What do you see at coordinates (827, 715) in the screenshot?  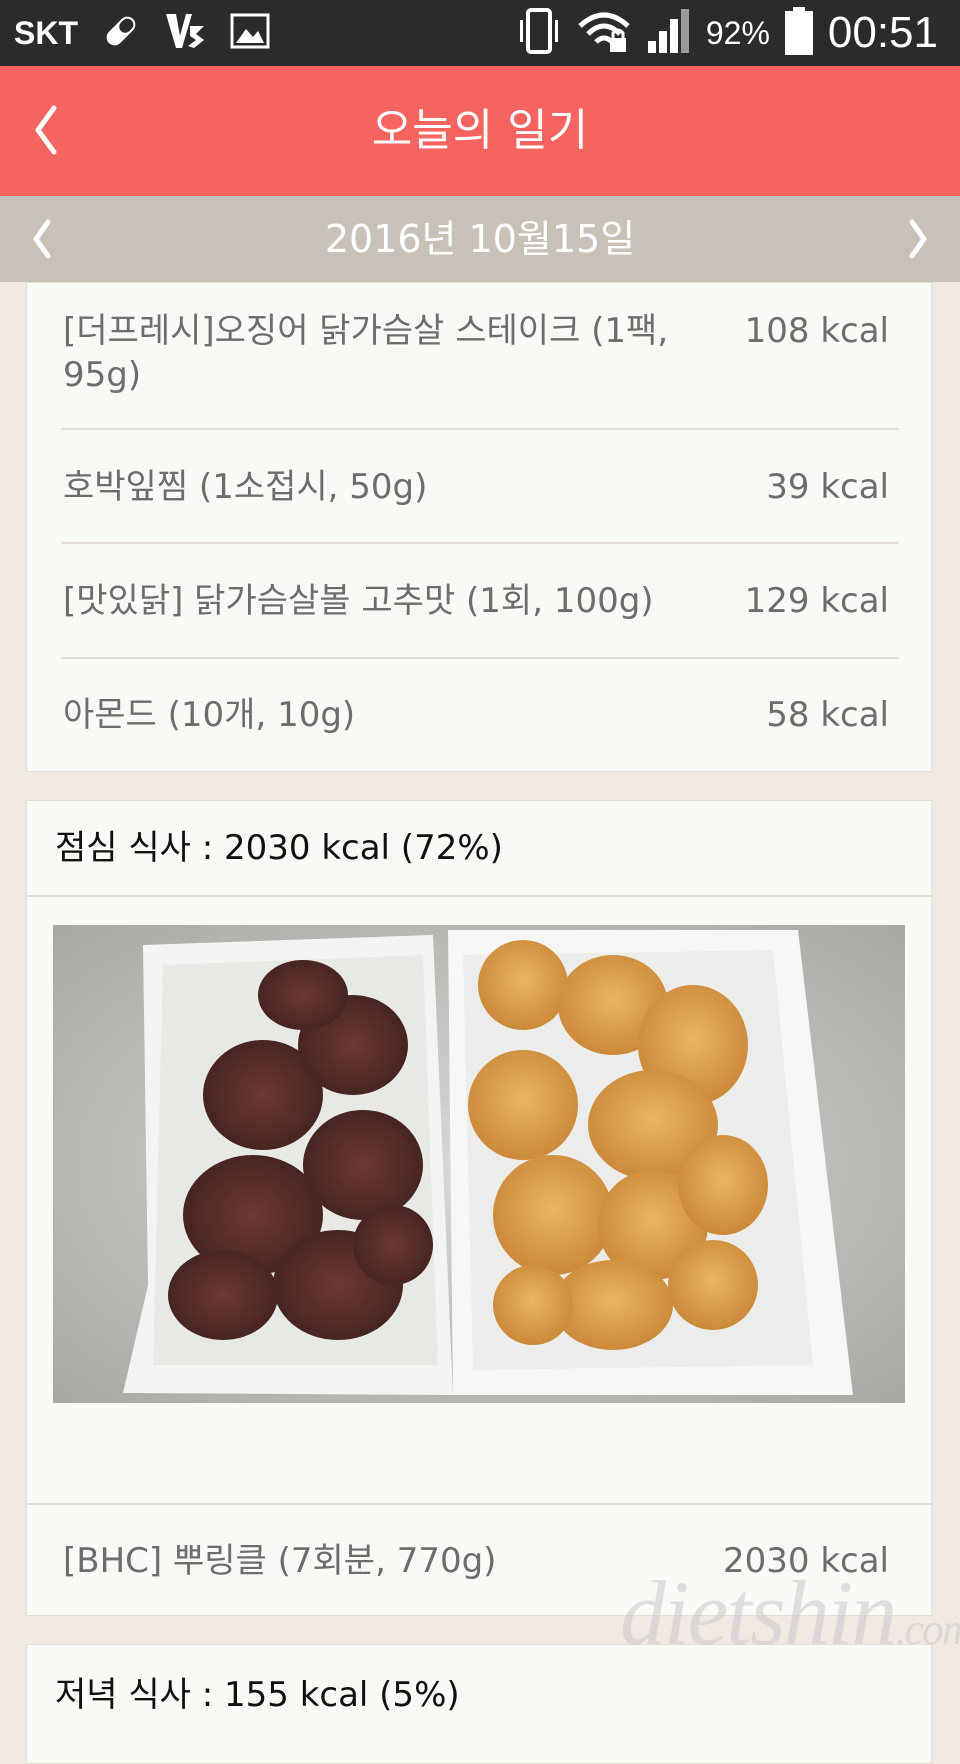 I see `food-item-kcal: 58 kcal` at bounding box center [827, 715].